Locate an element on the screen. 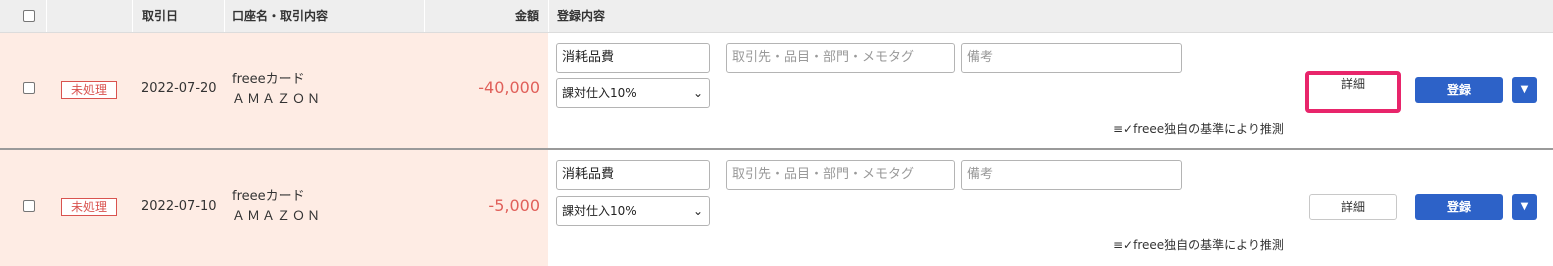 Image resolution: width=1553 pixels, height=266 pixels. transaction-date: 2022-07-10 is located at coordinates (179, 206).